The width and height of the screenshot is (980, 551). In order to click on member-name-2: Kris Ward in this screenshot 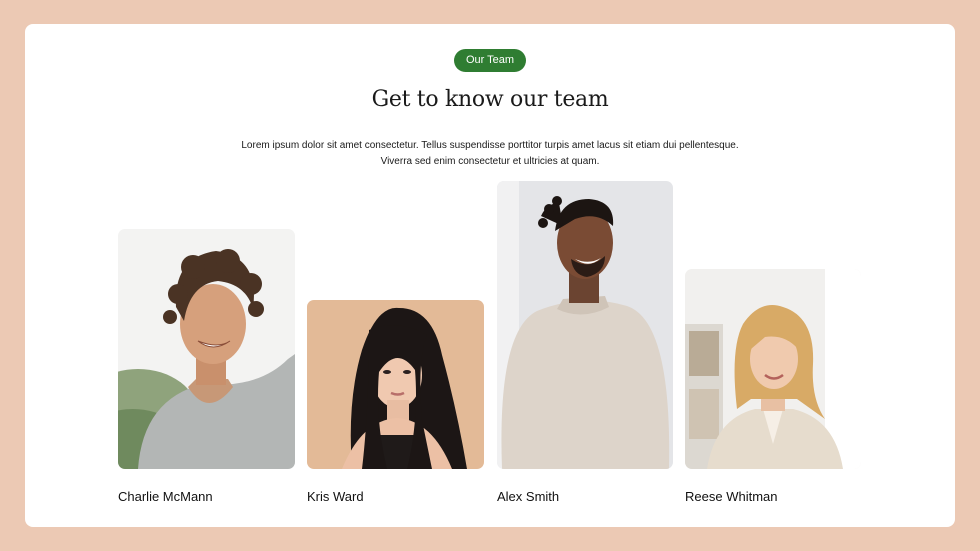, I will do `click(335, 496)`.